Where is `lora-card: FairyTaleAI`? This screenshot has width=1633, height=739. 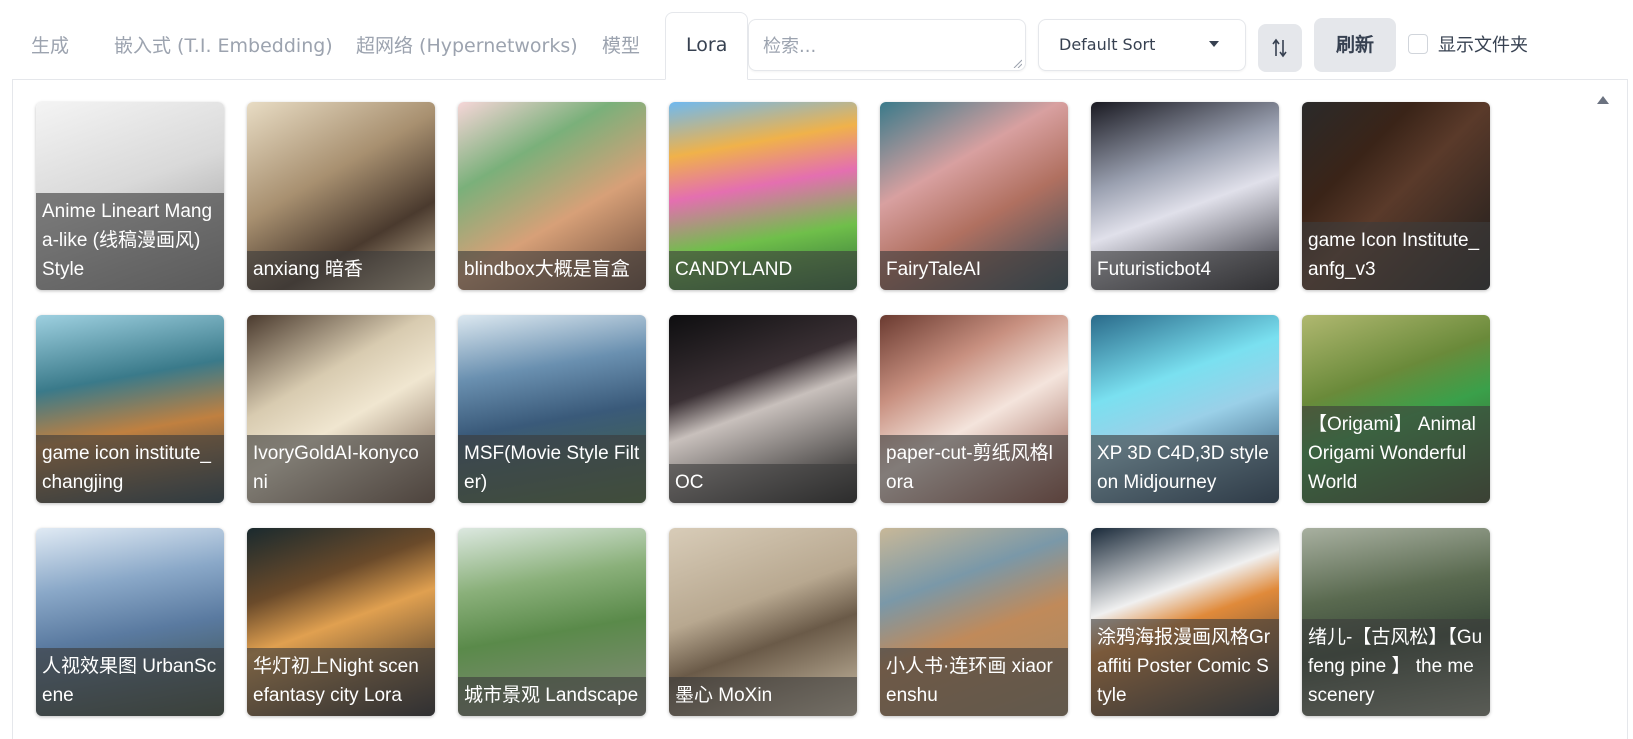 lora-card: FairyTaleAI is located at coordinates (974, 196).